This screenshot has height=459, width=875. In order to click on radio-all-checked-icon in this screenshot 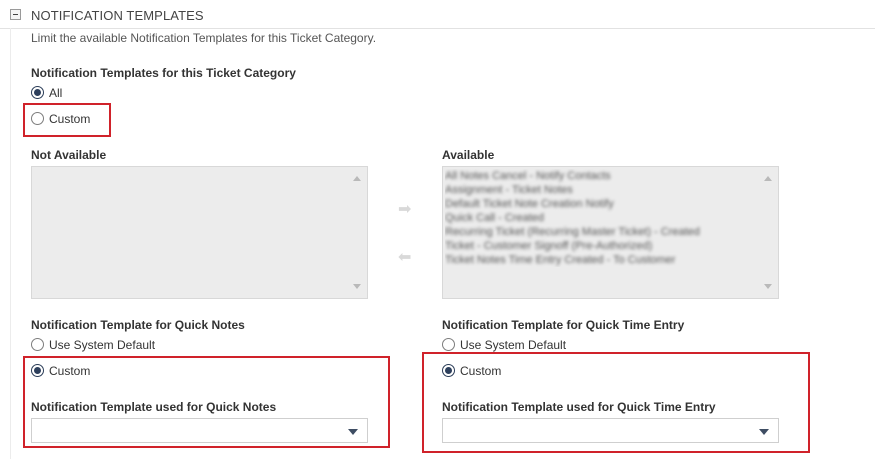, I will do `click(37, 92)`.